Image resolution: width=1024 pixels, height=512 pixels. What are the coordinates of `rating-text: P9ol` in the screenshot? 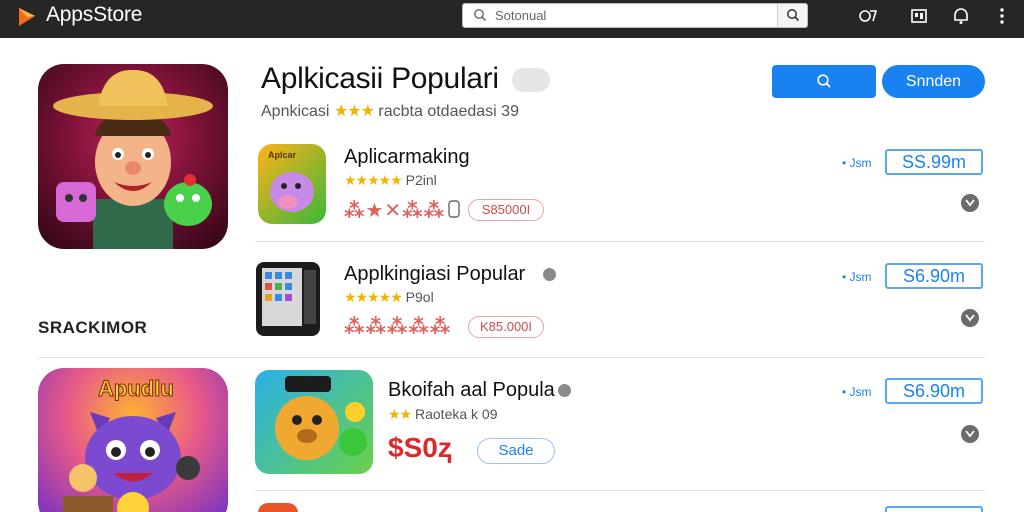 It's located at (419, 297).